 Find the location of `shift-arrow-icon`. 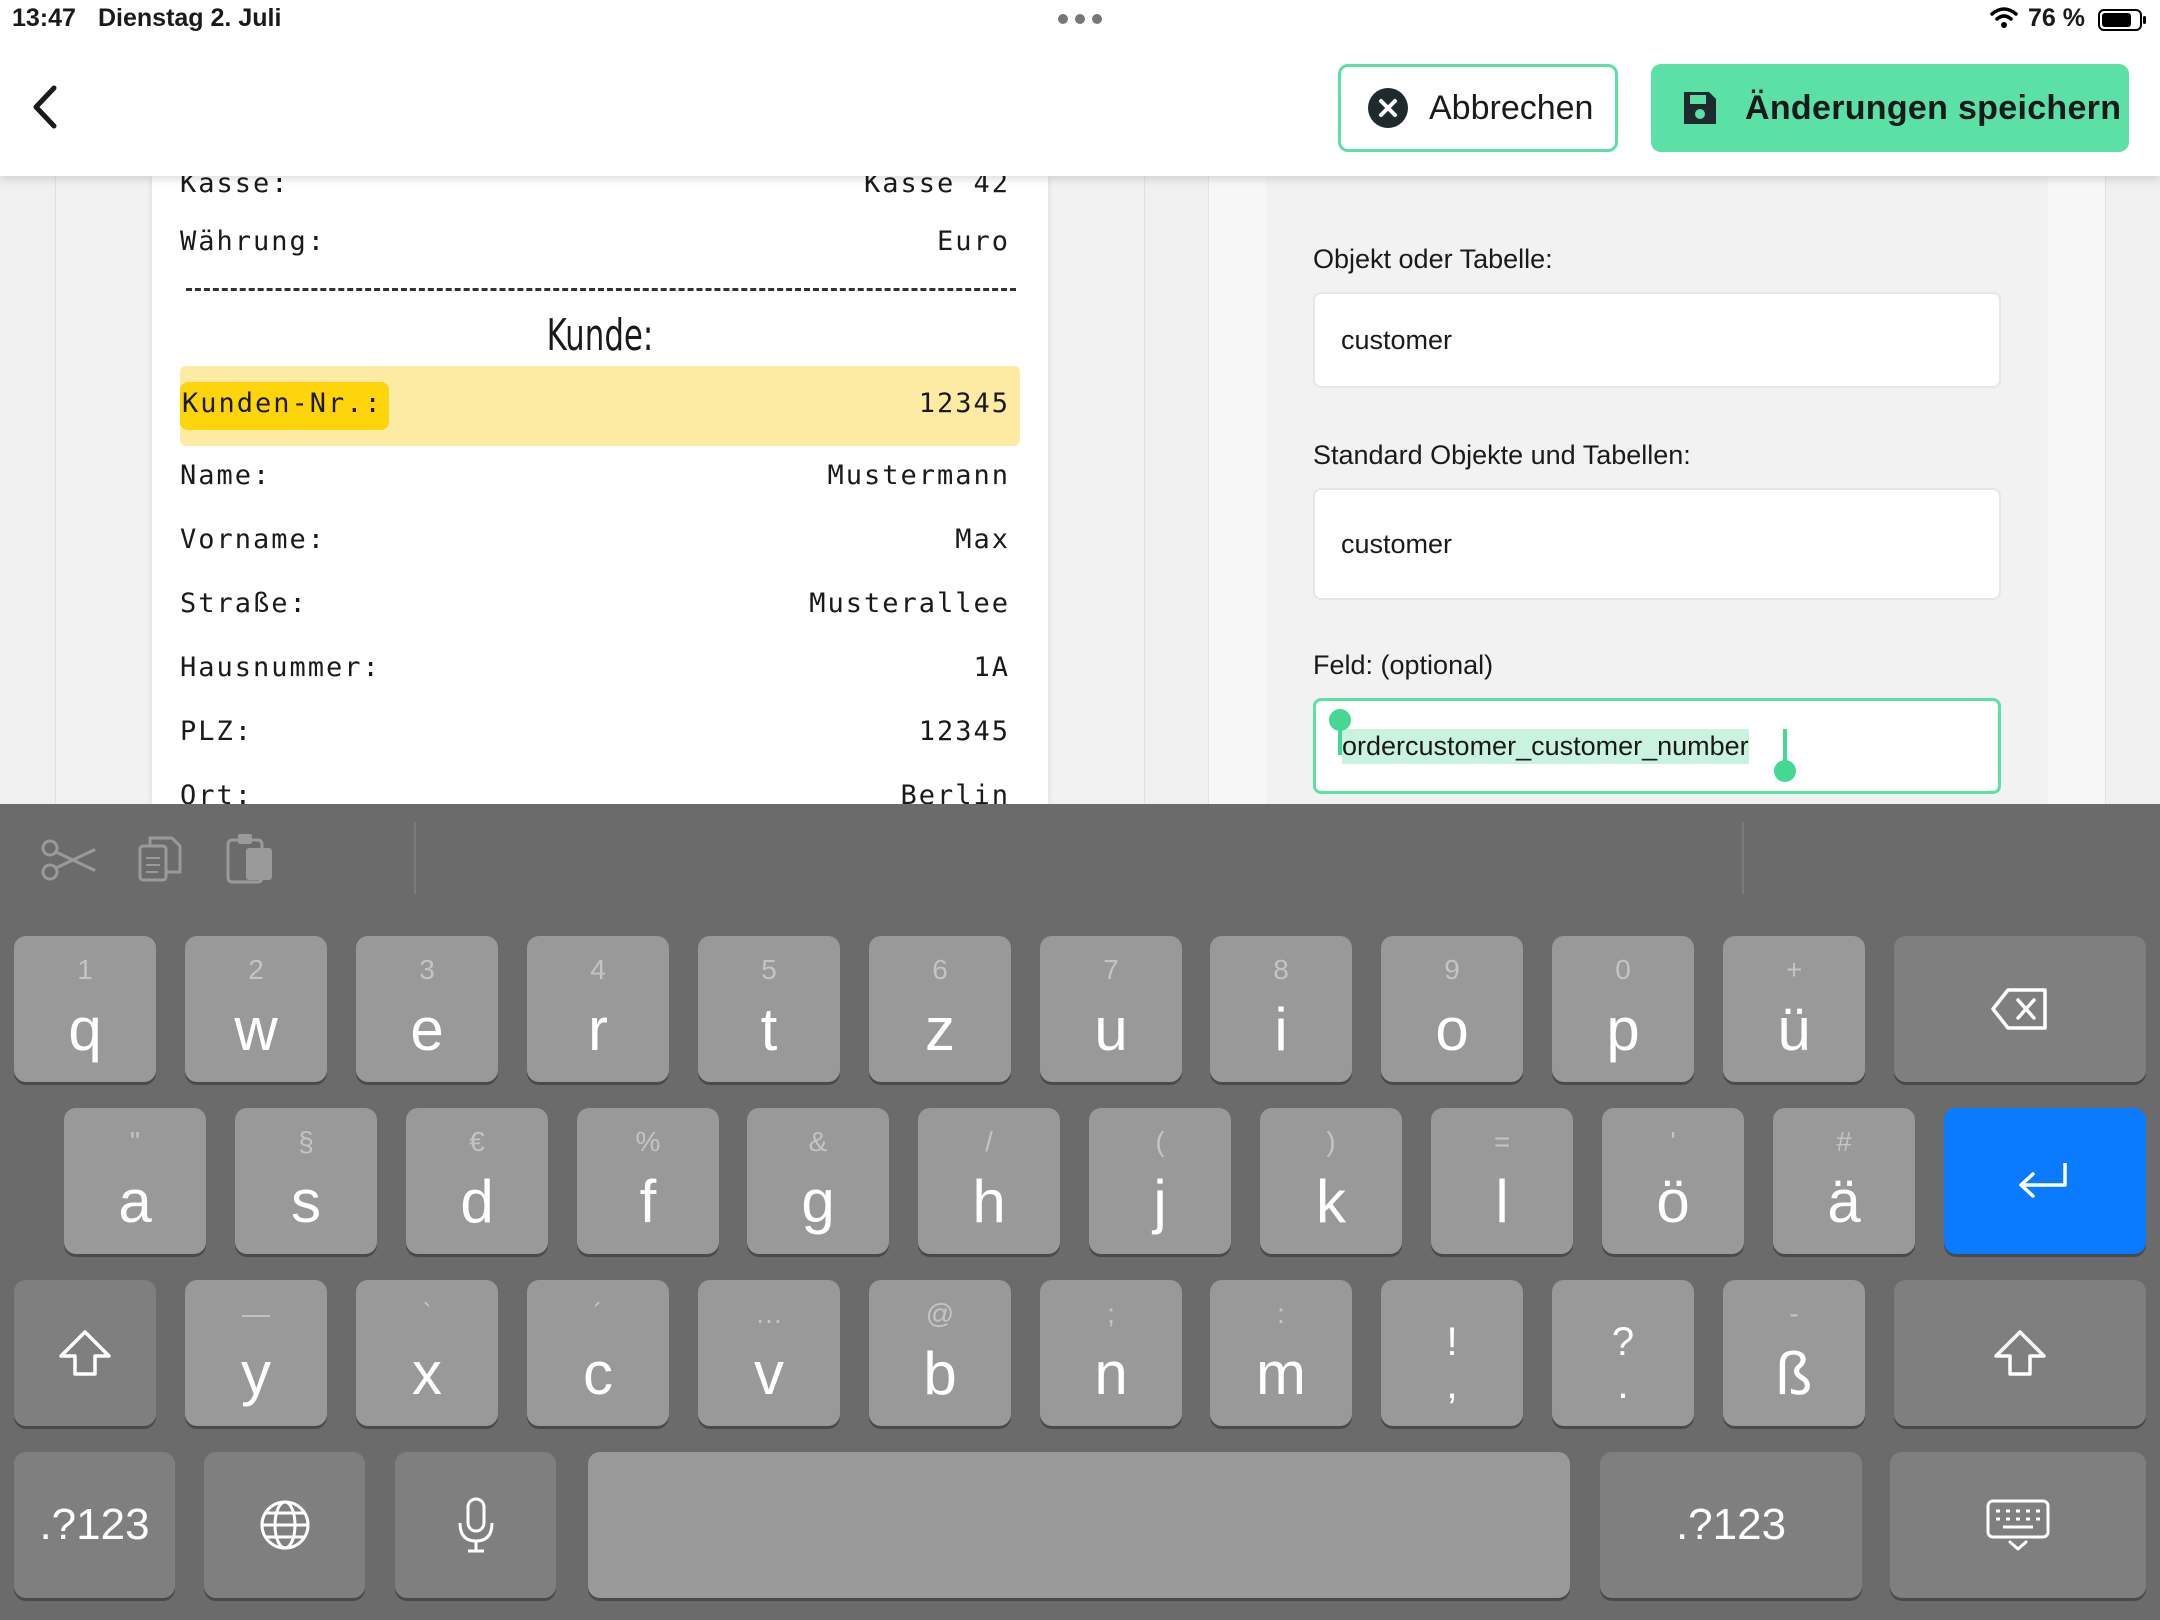

shift-arrow-icon is located at coordinates (85, 1353).